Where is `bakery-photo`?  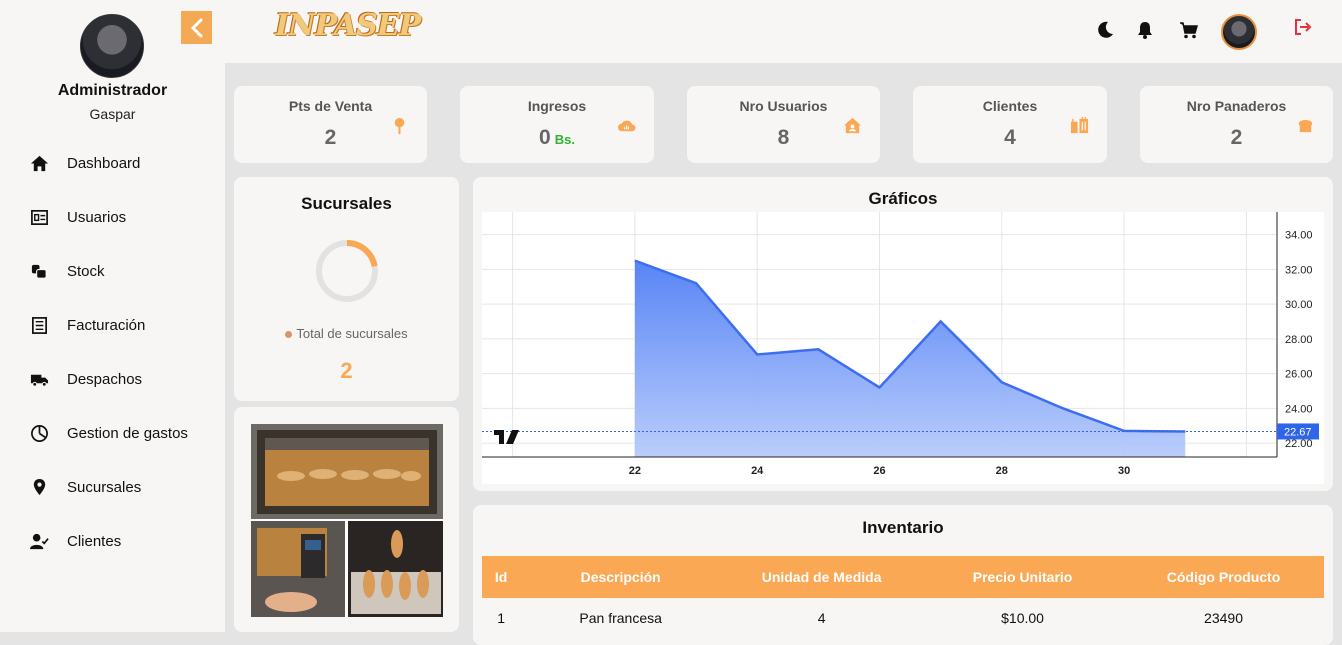
bakery-photo is located at coordinates (347, 520).